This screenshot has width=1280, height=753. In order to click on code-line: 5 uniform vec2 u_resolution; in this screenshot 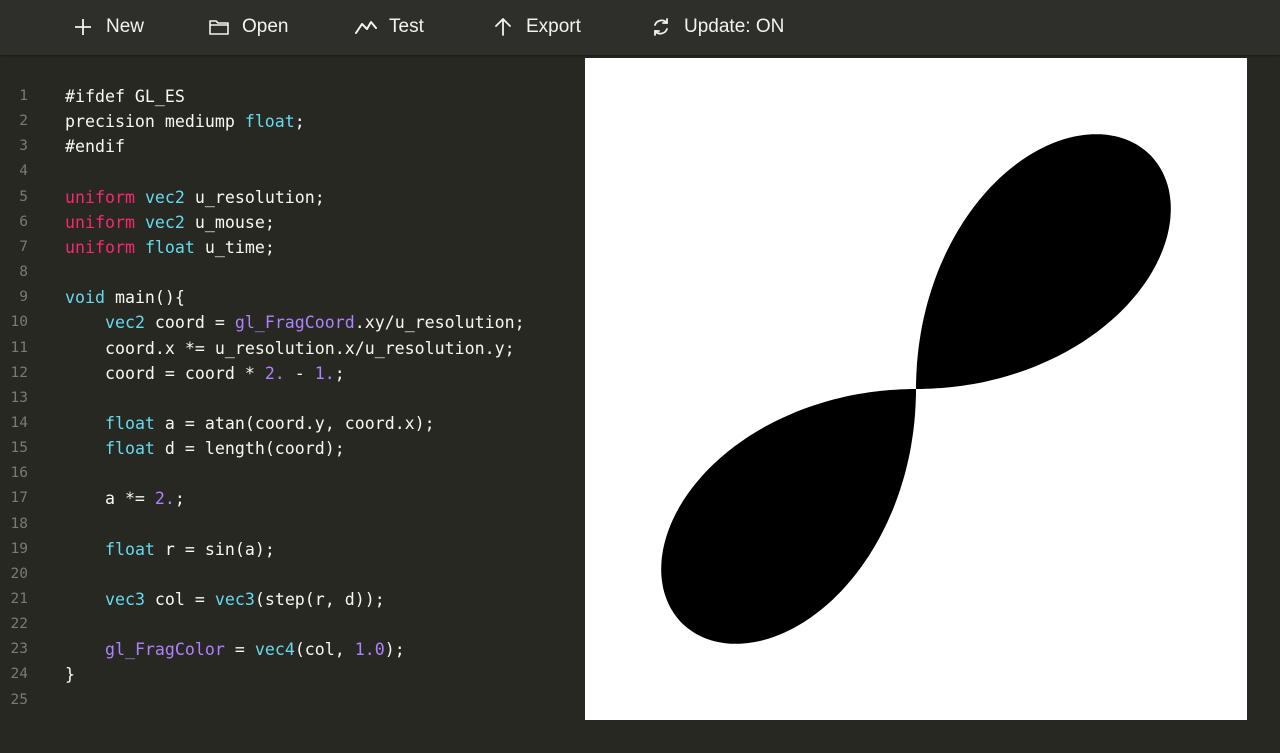, I will do `click(292, 197)`.